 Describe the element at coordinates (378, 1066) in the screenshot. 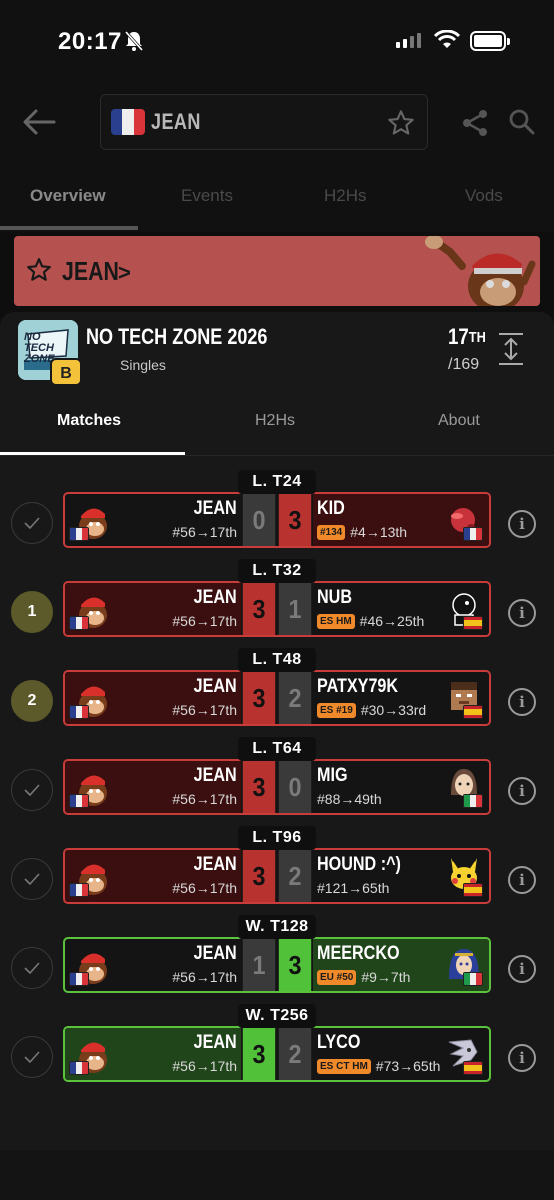

I see `player2-meta: ES CT HM #73→65th` at that location.